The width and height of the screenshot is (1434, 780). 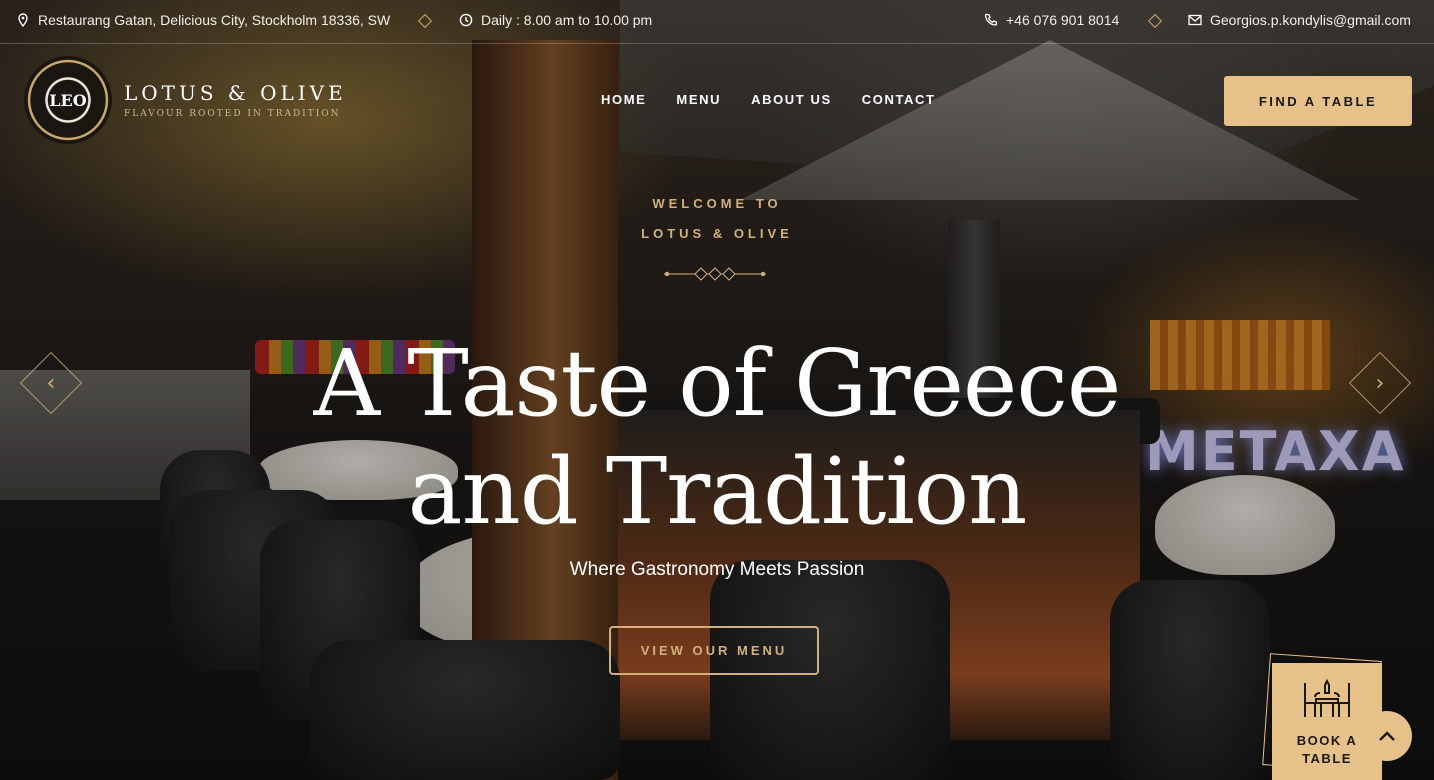 What do you see at coordinates (51, 383) in the screenshot?
I see `chevron-left-icon: ‹` at bounding box center [51, 383].